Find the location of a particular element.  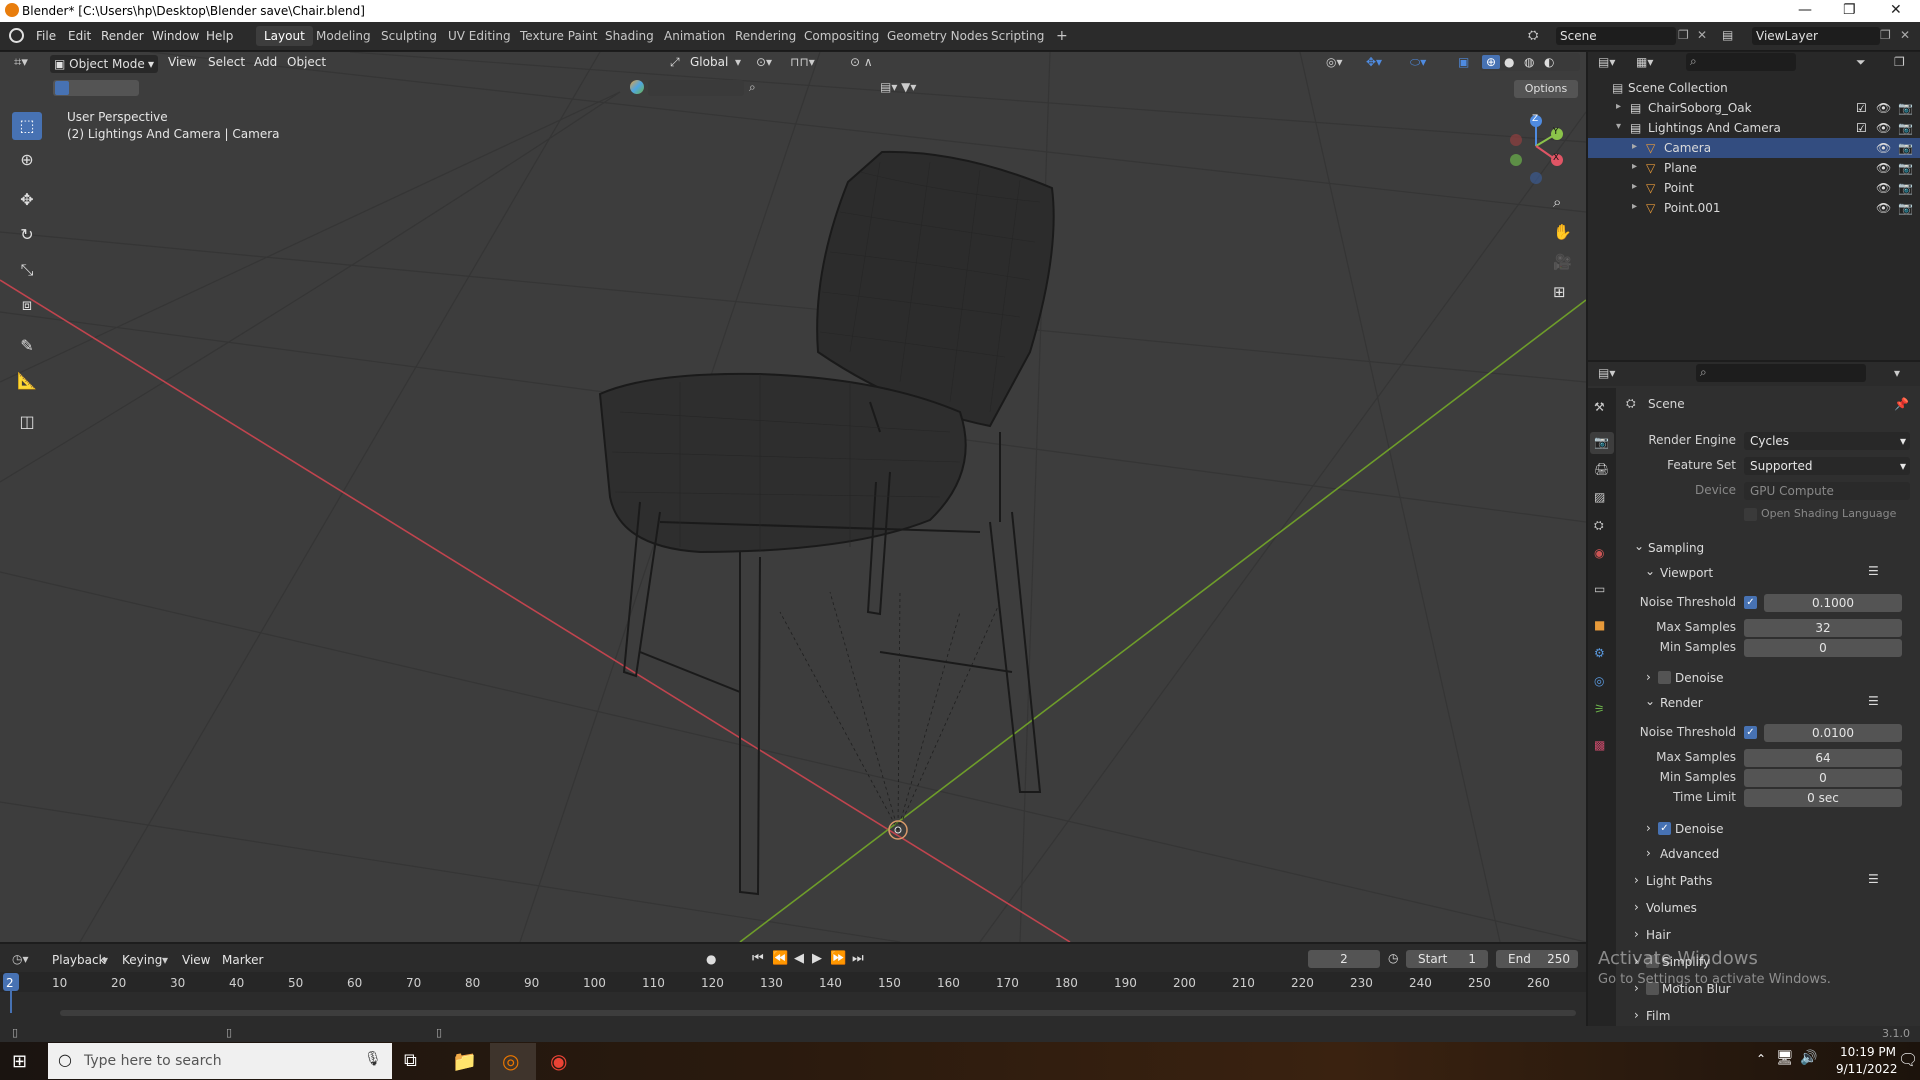

jump-prev-keyframe-icon: ⏪ is located at coordinates (780, 958).